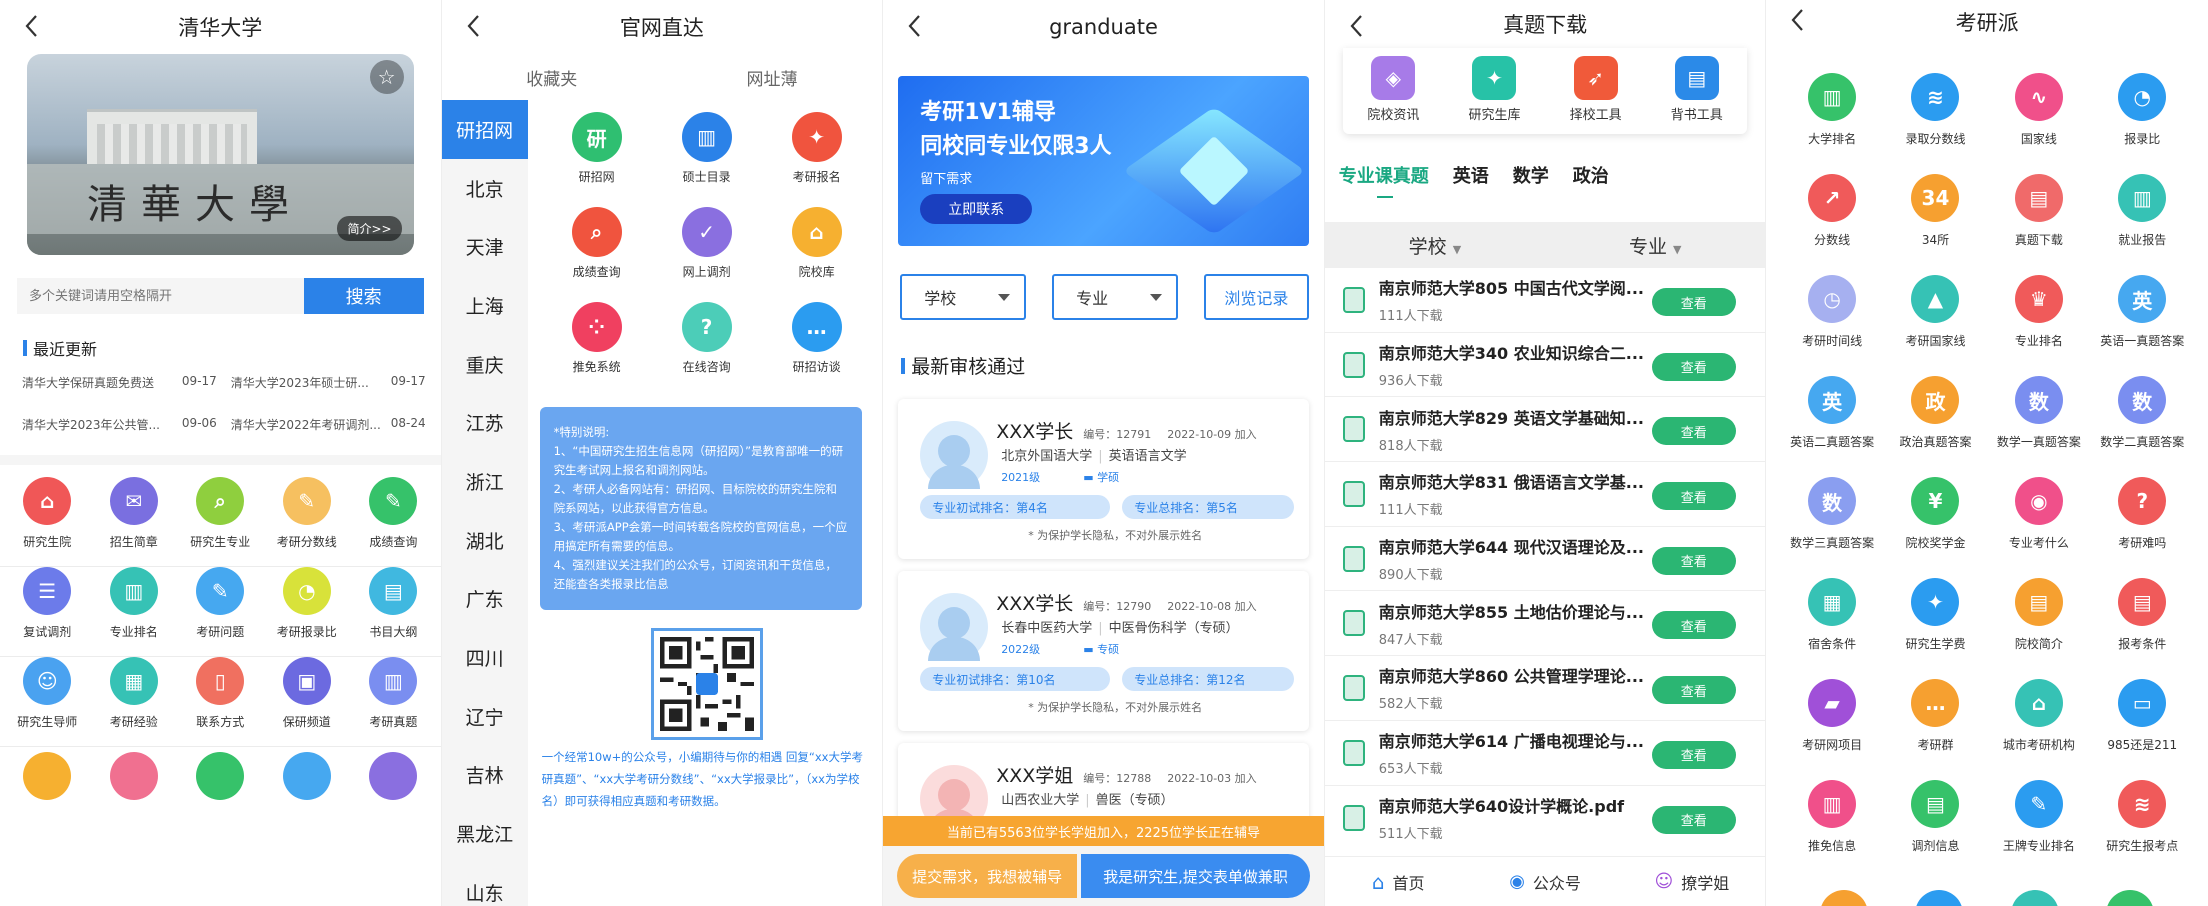 Image resolution: width=2208 pixels, height=906 pixels. I want to click on region-item: 吉林, so click(484, 775).